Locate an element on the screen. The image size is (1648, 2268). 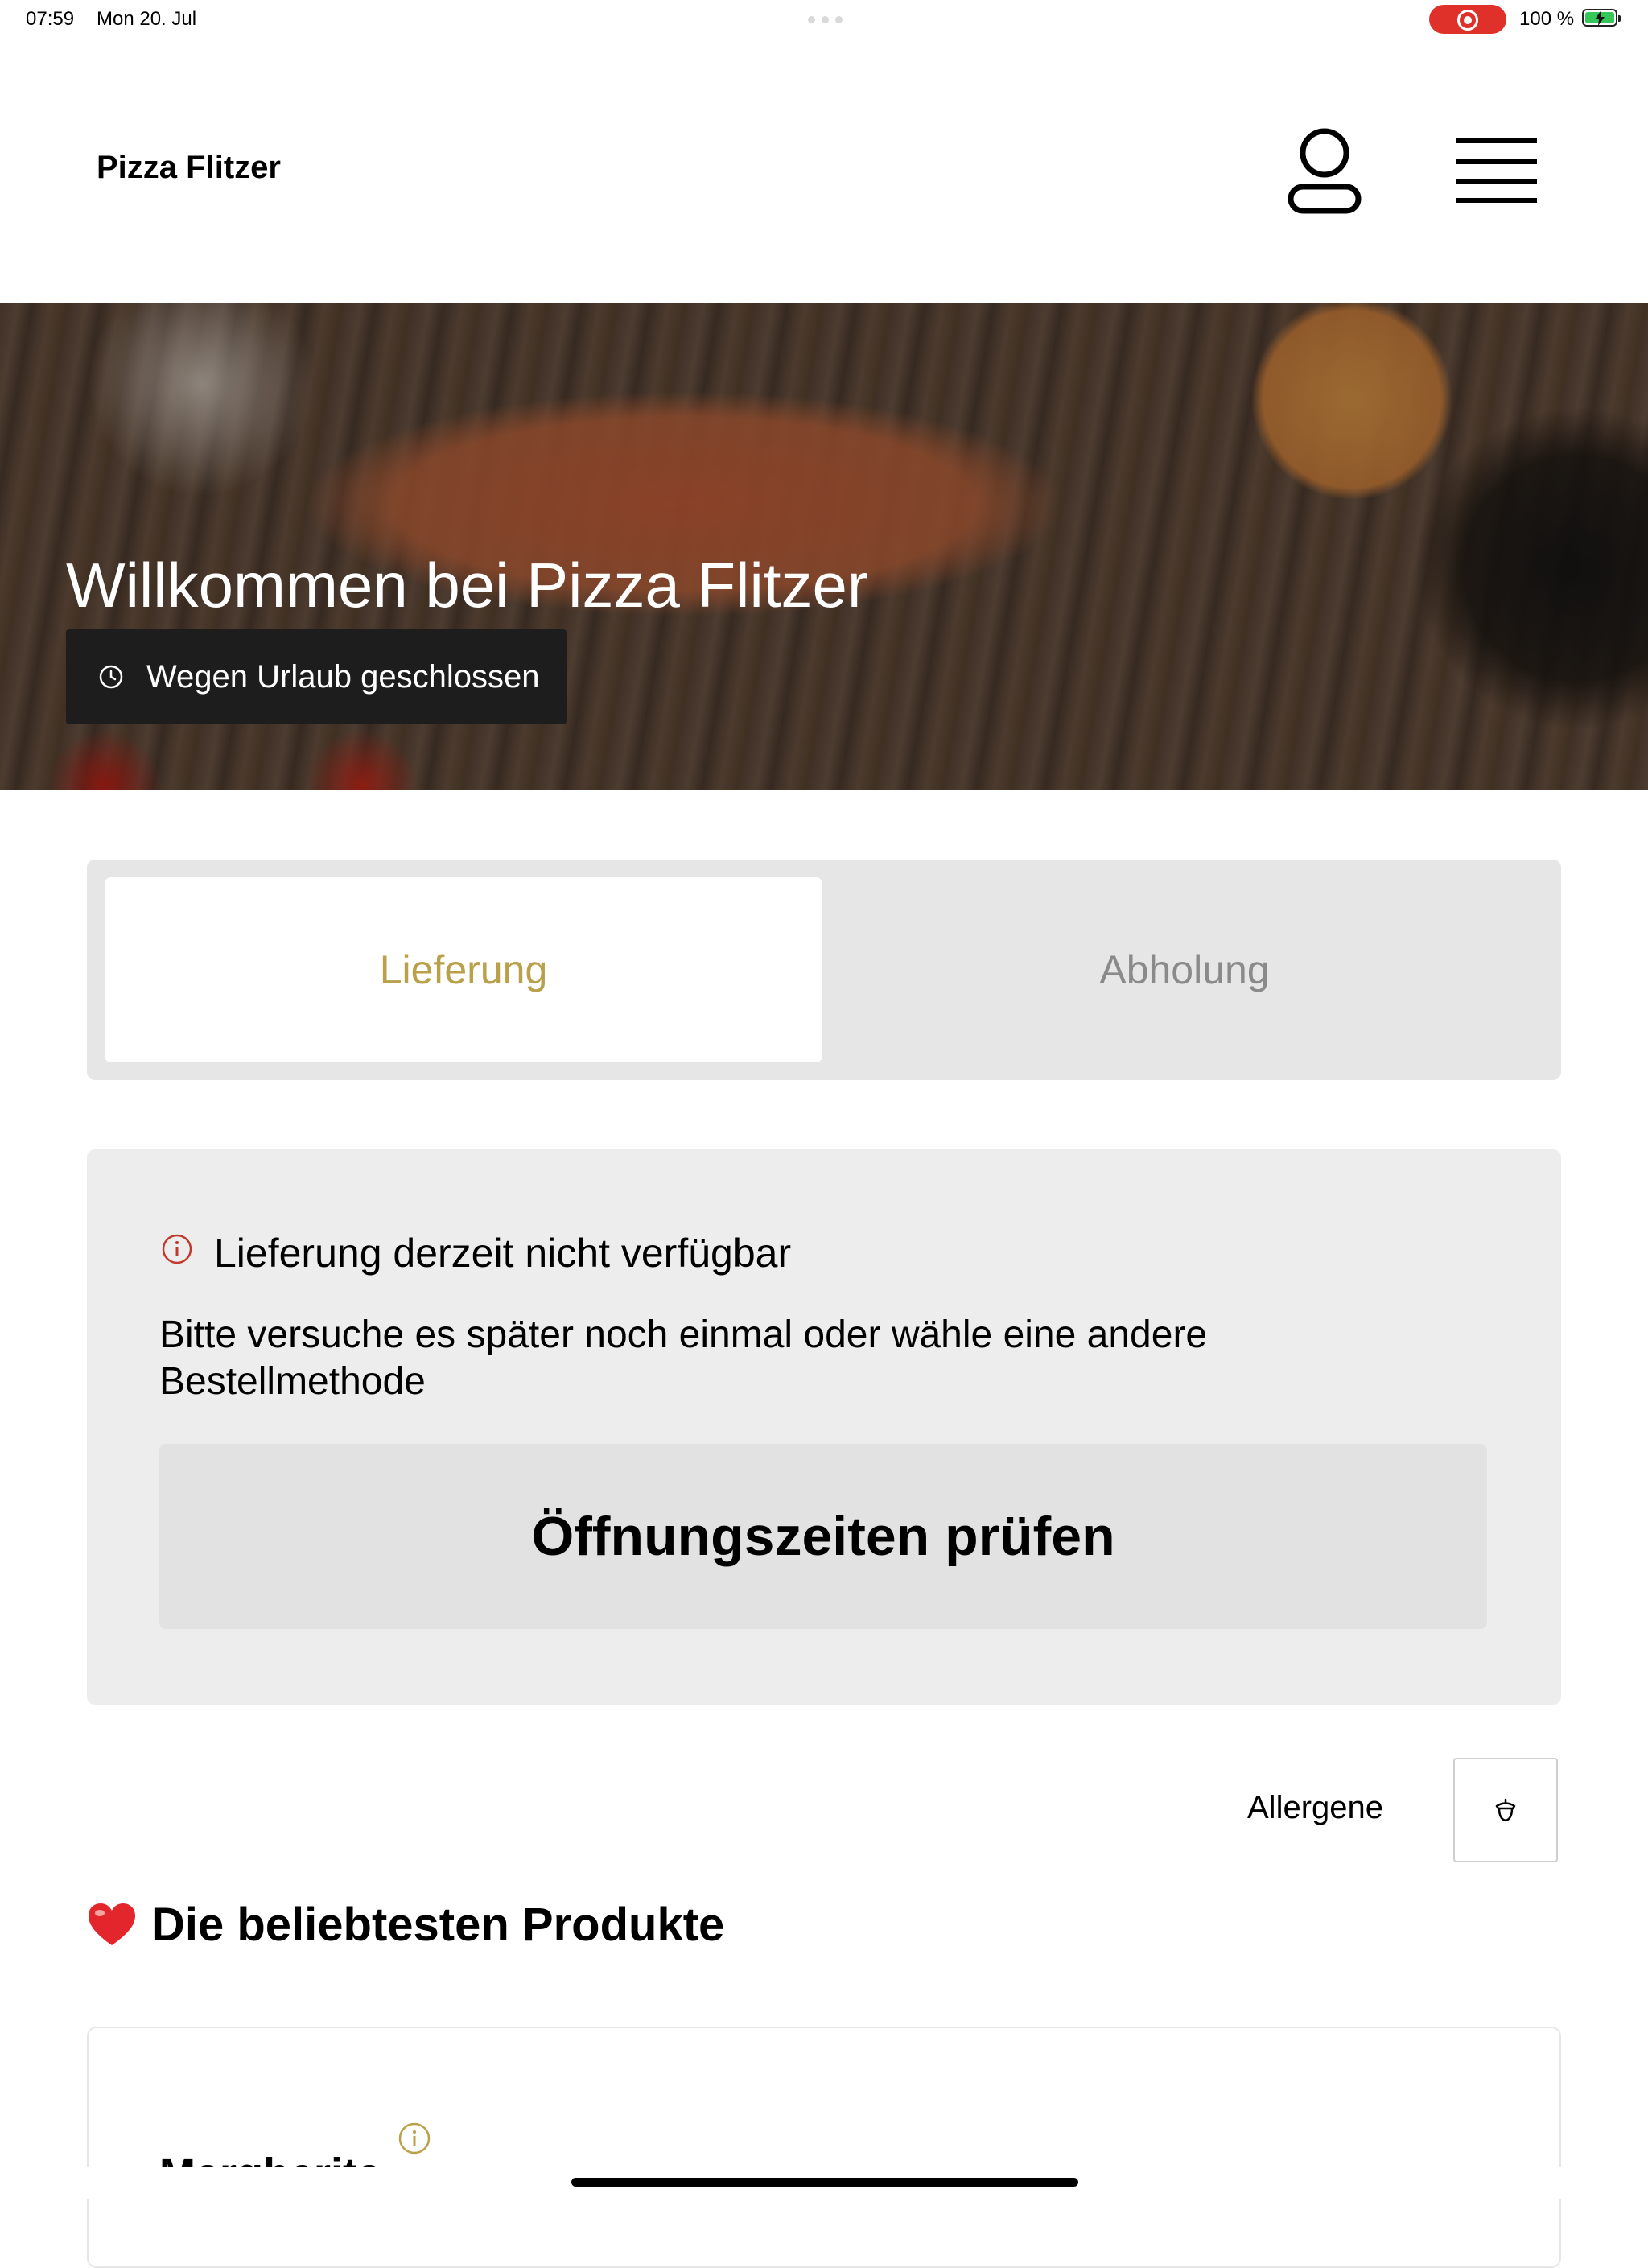
menu-icon is located at coordinates (1496, 170).